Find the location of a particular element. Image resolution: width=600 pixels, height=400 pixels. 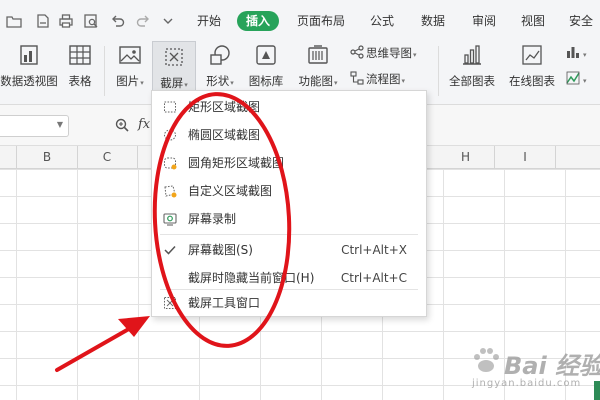

baidu-watermark: Bai 经验 jingyan.baidu.com is located at coordinates (526, 369).